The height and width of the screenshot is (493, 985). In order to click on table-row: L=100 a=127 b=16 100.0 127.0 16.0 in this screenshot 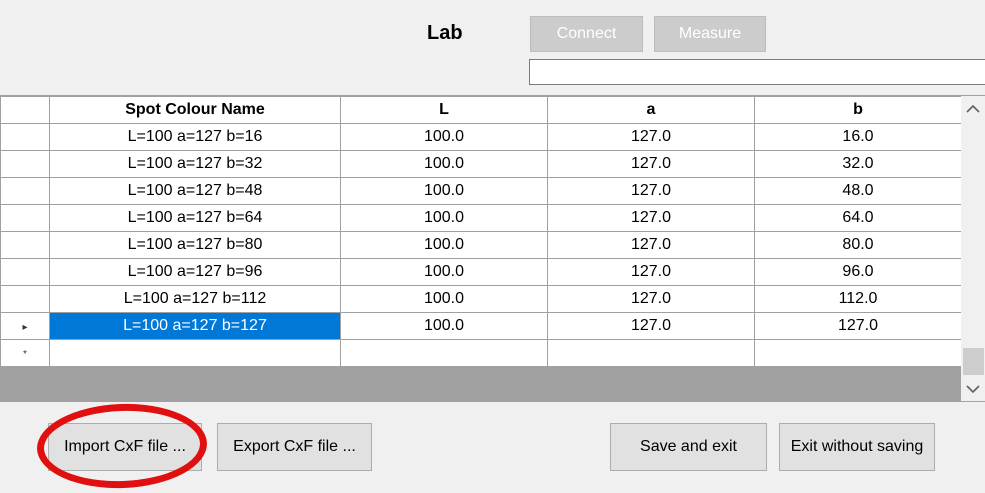, I will do `click(481, 137)`.